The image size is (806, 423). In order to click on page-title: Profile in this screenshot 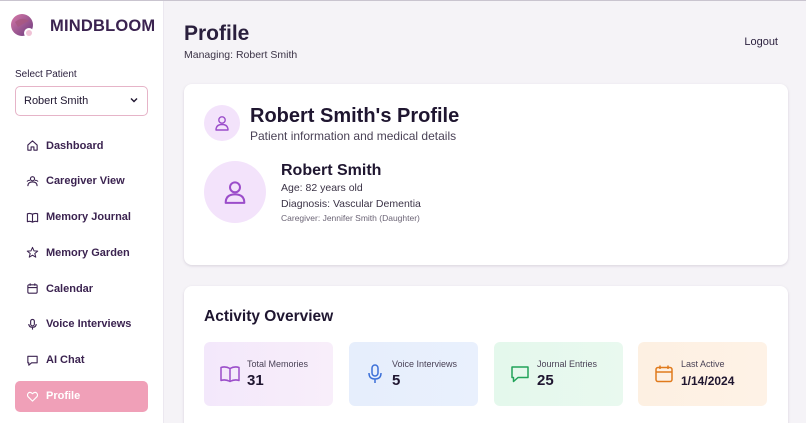, I will do `click(217, 33)`.